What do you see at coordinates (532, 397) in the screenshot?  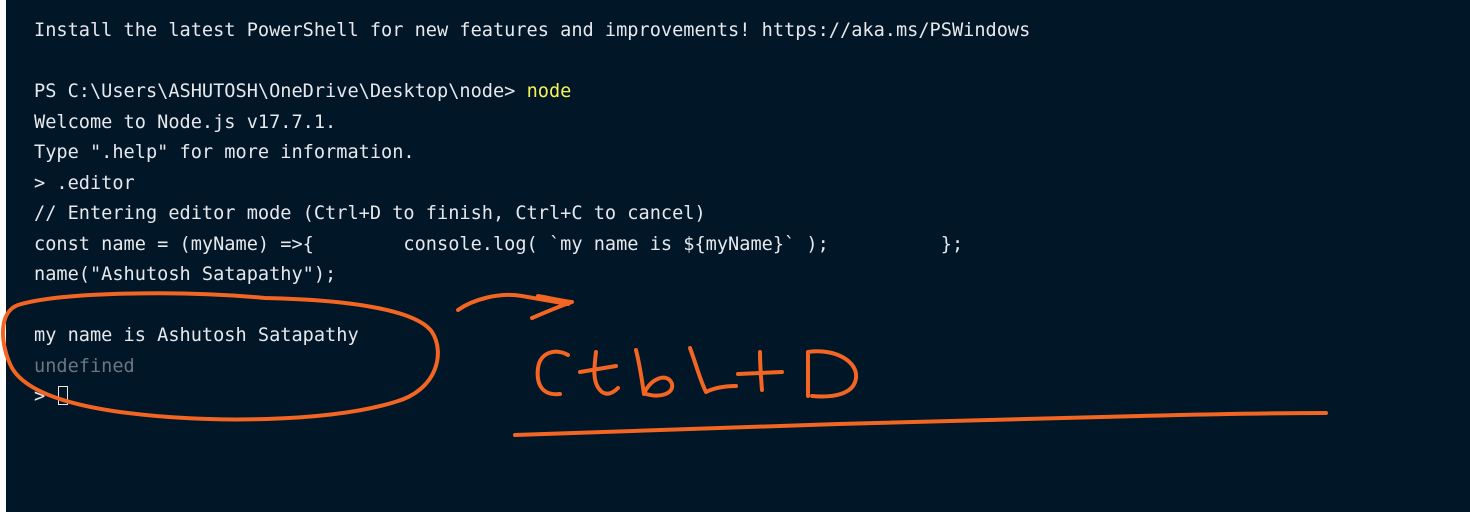 I see `input-prompt-line: >` at bounding box center [532, 397].